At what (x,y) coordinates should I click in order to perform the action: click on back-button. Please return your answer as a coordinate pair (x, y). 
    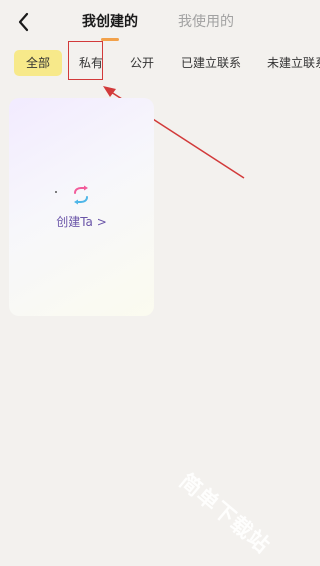
    Looking at the image, I should click on (24, 22).